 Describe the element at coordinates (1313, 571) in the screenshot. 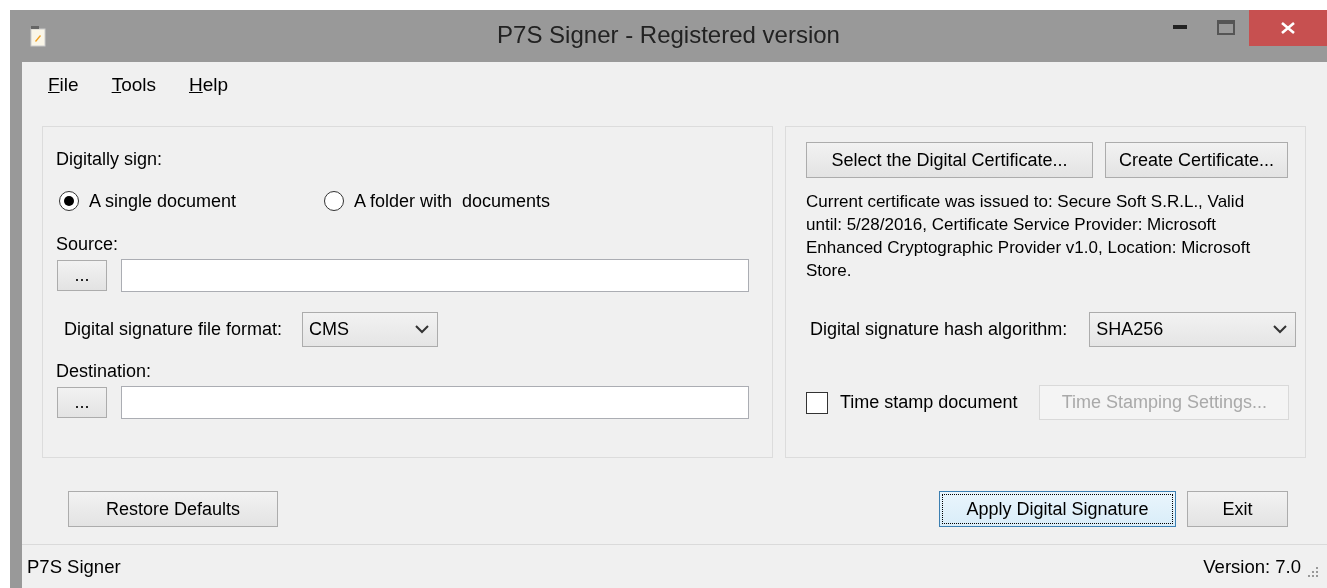

I see `resize-grip-icon` at that location.